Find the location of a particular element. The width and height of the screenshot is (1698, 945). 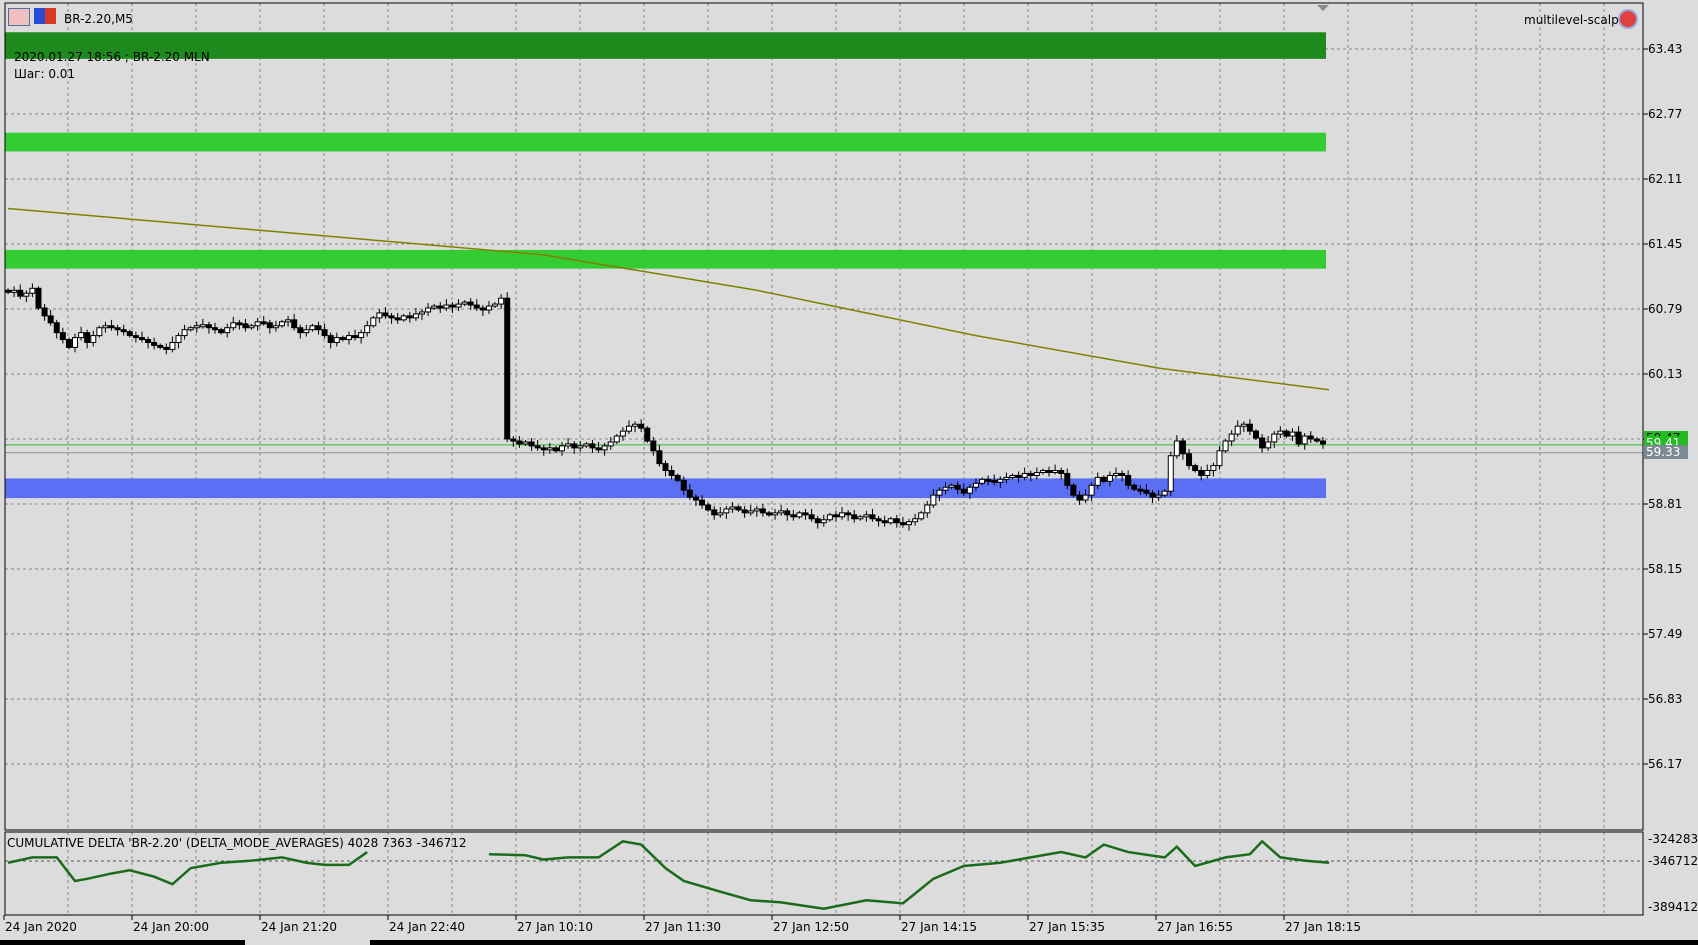

cumulative-delta-segment is located at coordinates (187, 868).